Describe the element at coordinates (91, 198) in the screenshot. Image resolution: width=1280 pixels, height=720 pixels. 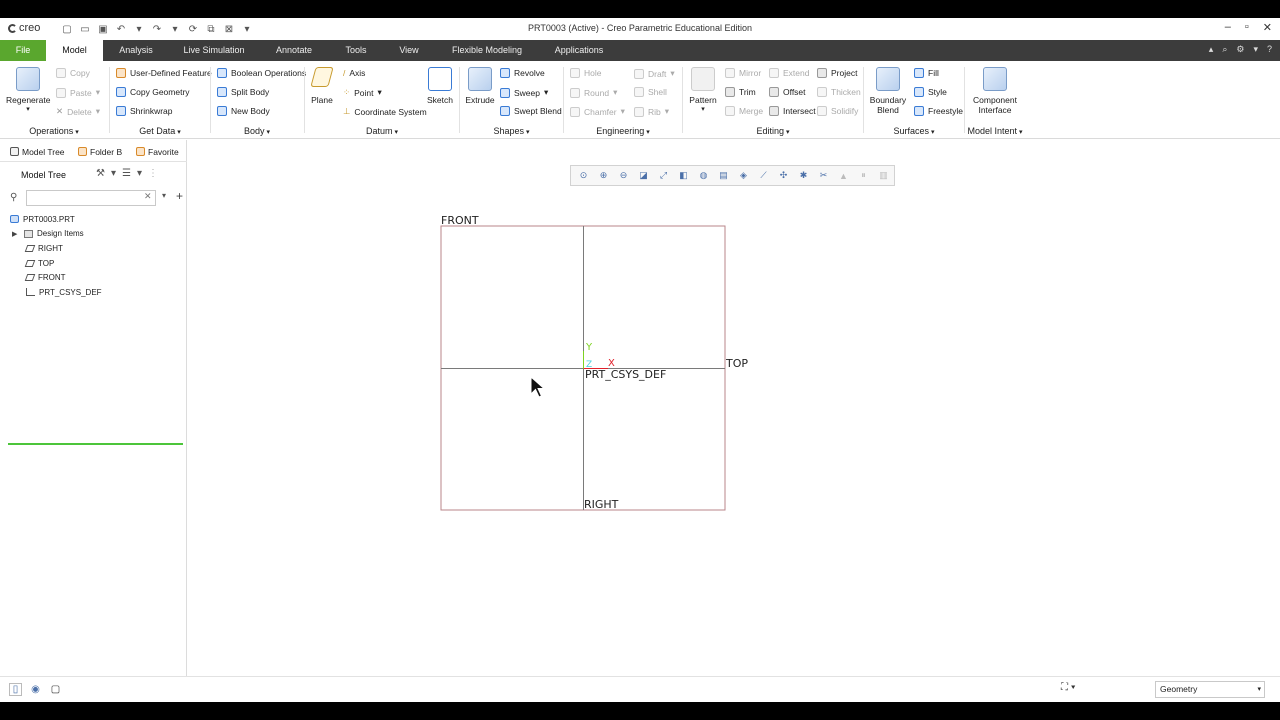
I see `tree-search-input` at that location.